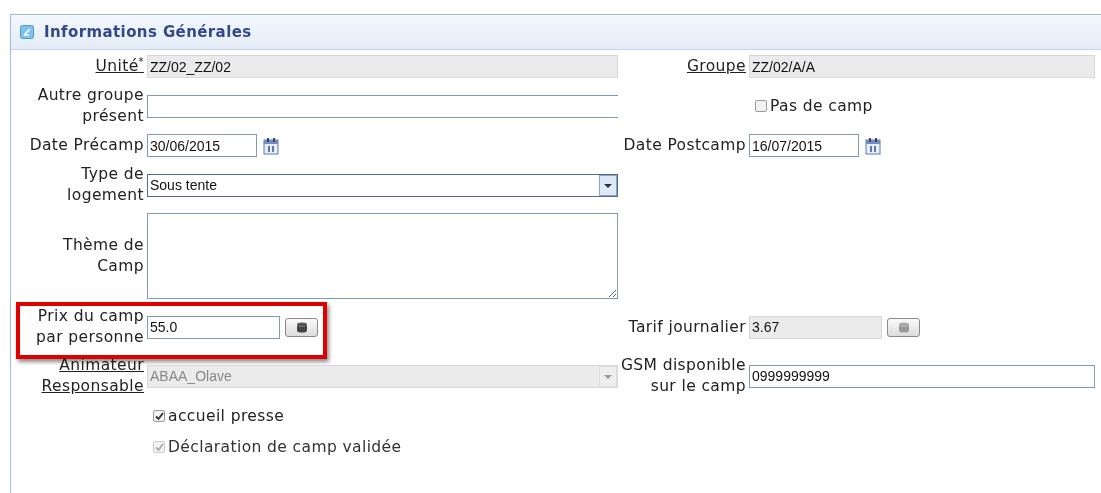 This screenshot has height=493, width=1101. What do you see at coordinates (686, 327) in the screenshot?
I see `field-label: Tarif journalier` at bounding box center [686, 327].